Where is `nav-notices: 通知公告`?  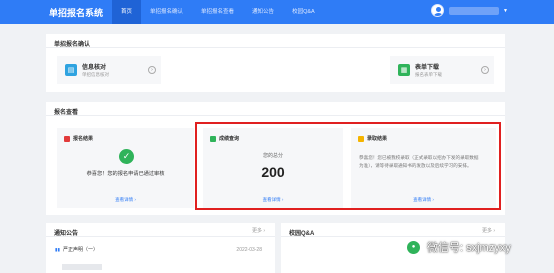 nav-notices: 通知公告 is located at coordinates (263, 12).